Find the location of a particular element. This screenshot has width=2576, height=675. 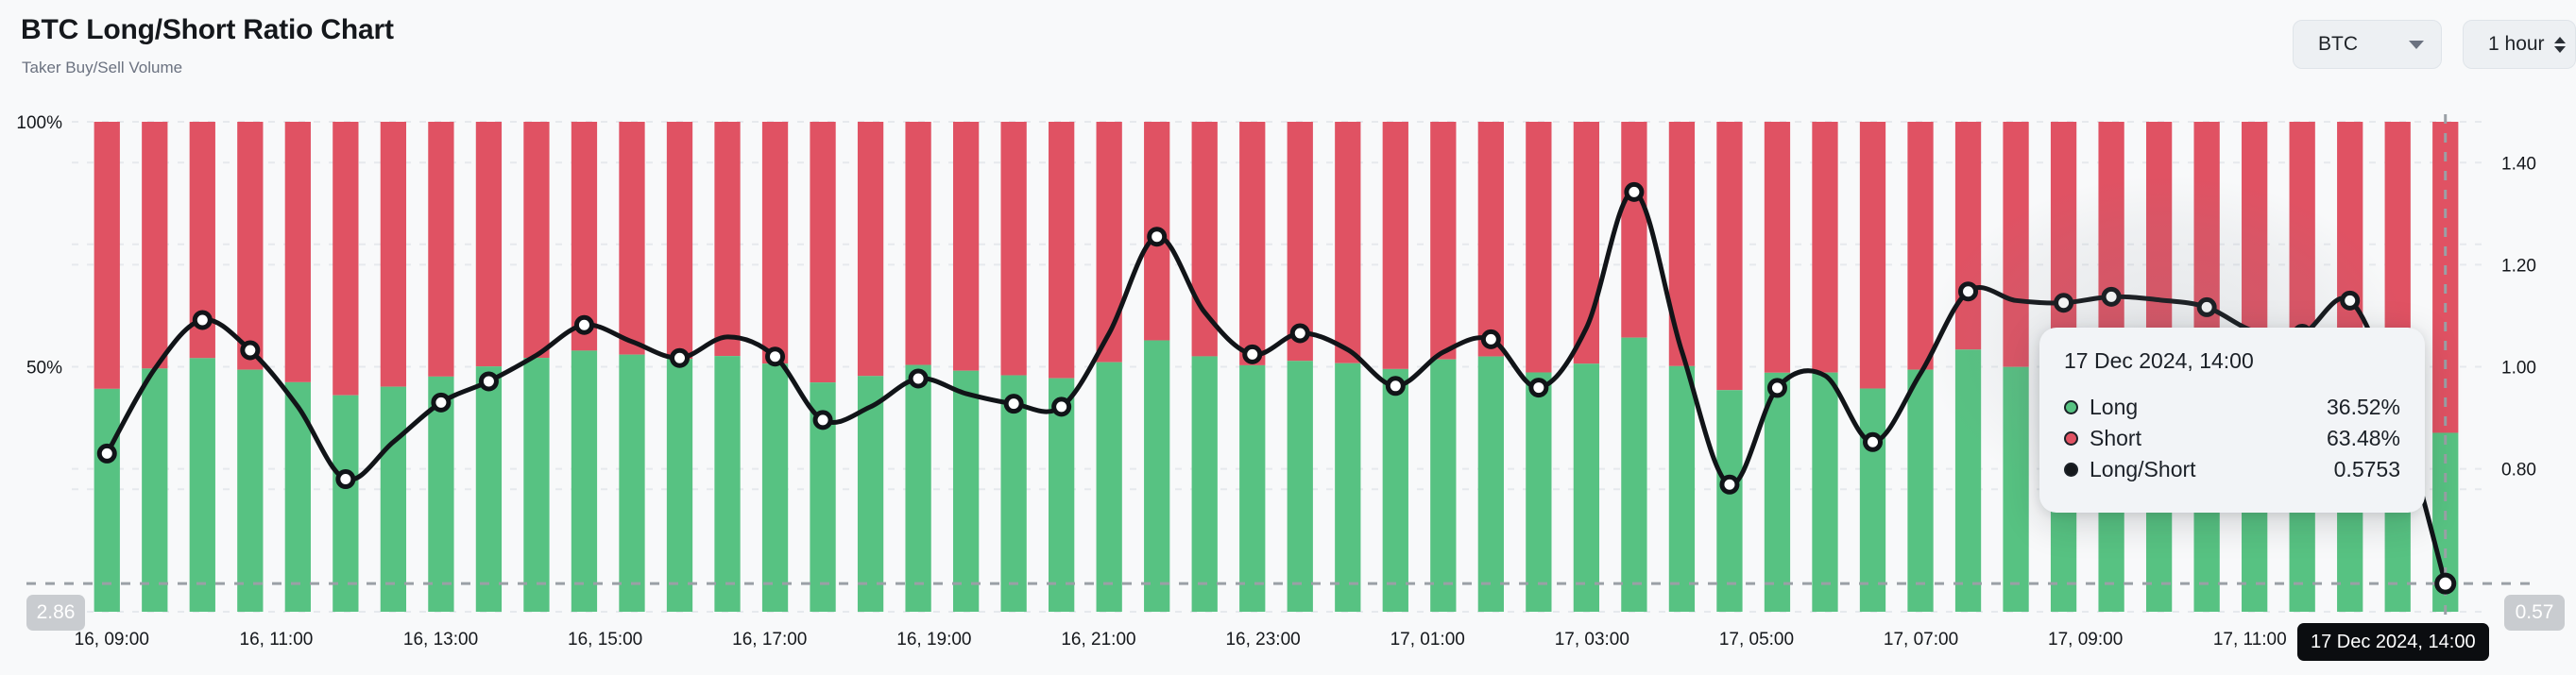

tooltip-row-ratio: Long/Short 0.5753 is located at coordinates (2232, 470).